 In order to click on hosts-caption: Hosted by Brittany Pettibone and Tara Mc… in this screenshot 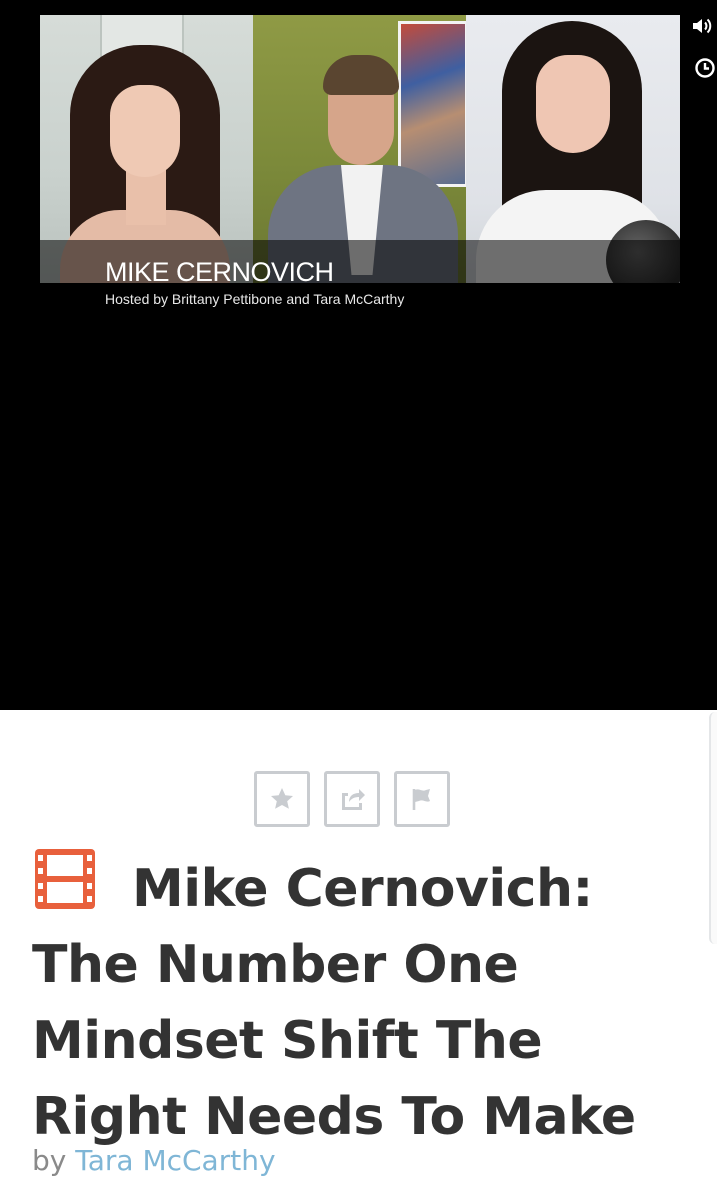, I will do `click(255, 299)`.